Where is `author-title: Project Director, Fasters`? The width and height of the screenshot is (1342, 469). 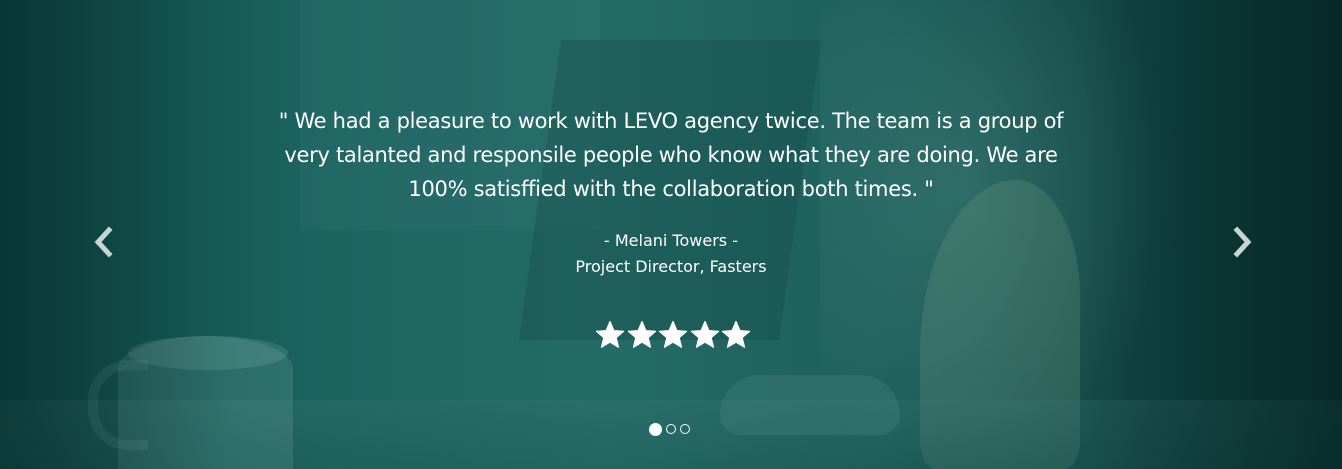 author-title: Project Director, Fasters is located at coordinates (671, 266).